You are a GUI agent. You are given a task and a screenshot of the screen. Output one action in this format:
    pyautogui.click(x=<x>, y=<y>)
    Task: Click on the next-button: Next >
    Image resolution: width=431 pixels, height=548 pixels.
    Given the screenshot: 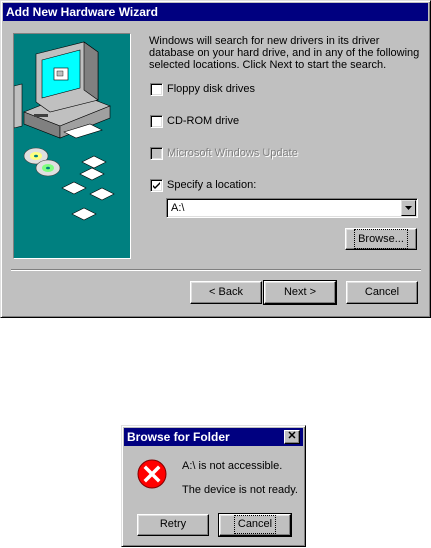 What is the action you would take?
    pyautogui.click(x=300, y=292)
    